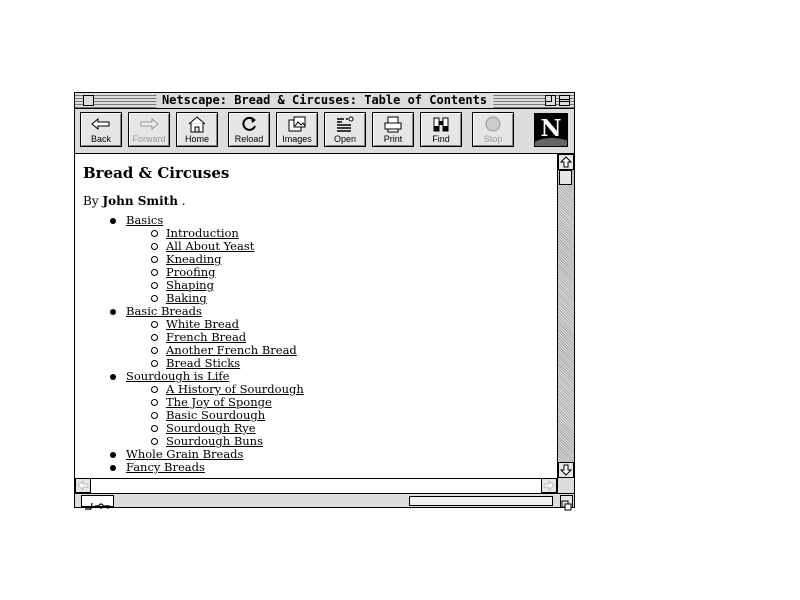  I want to click on forward-button-label: Forward, so click(149, 139).